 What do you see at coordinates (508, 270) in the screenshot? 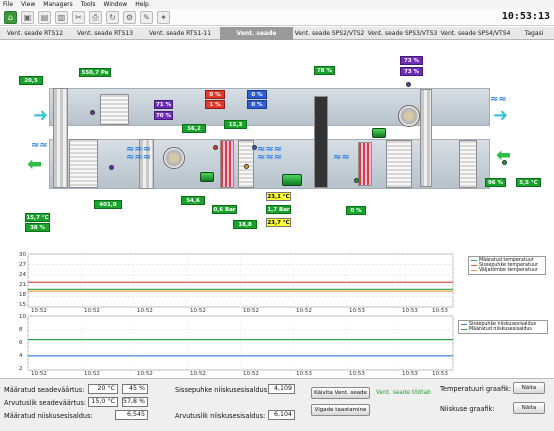
I see `legend-exhaust-temp: Väljatõmbe temperatuur` at bounding box center [508, 270].